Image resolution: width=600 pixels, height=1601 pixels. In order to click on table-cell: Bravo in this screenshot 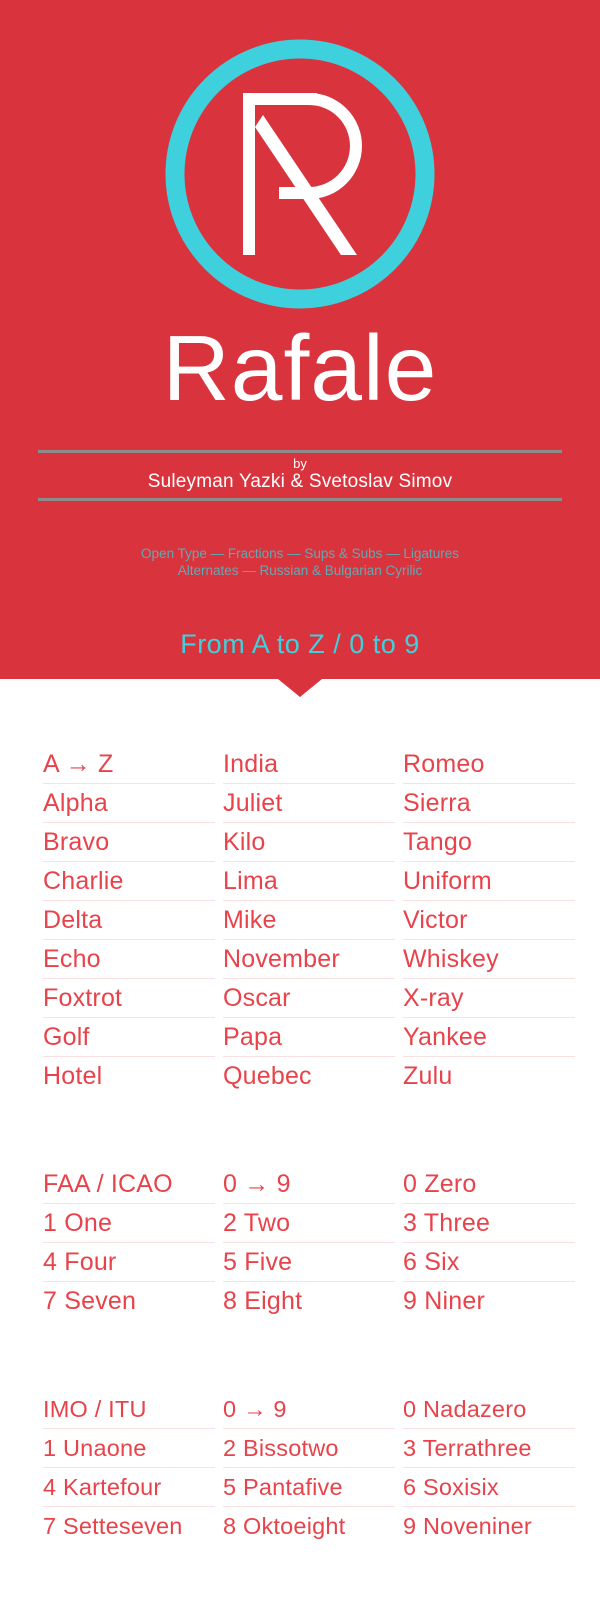, I will do `click(129, 842)`.